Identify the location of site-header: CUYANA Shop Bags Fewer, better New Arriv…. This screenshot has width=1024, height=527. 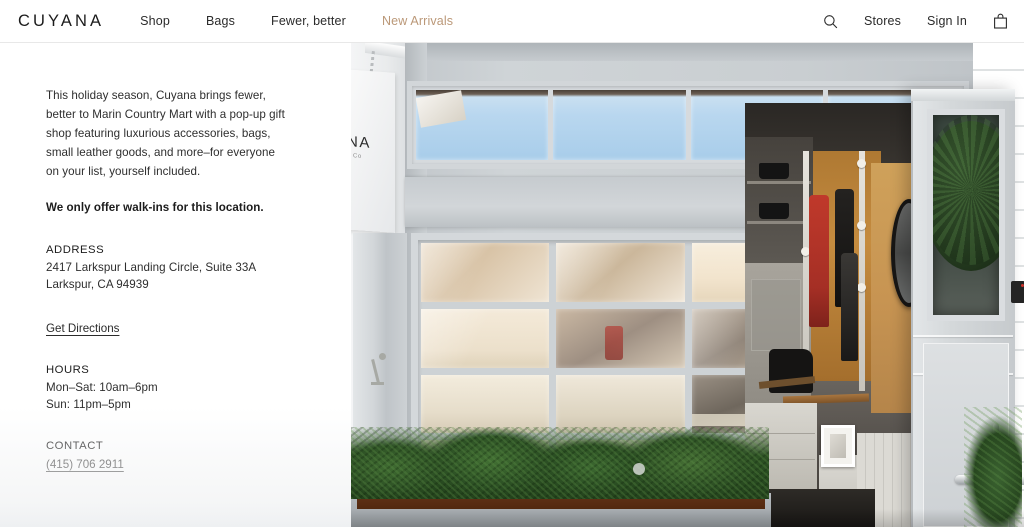
(512, 21).